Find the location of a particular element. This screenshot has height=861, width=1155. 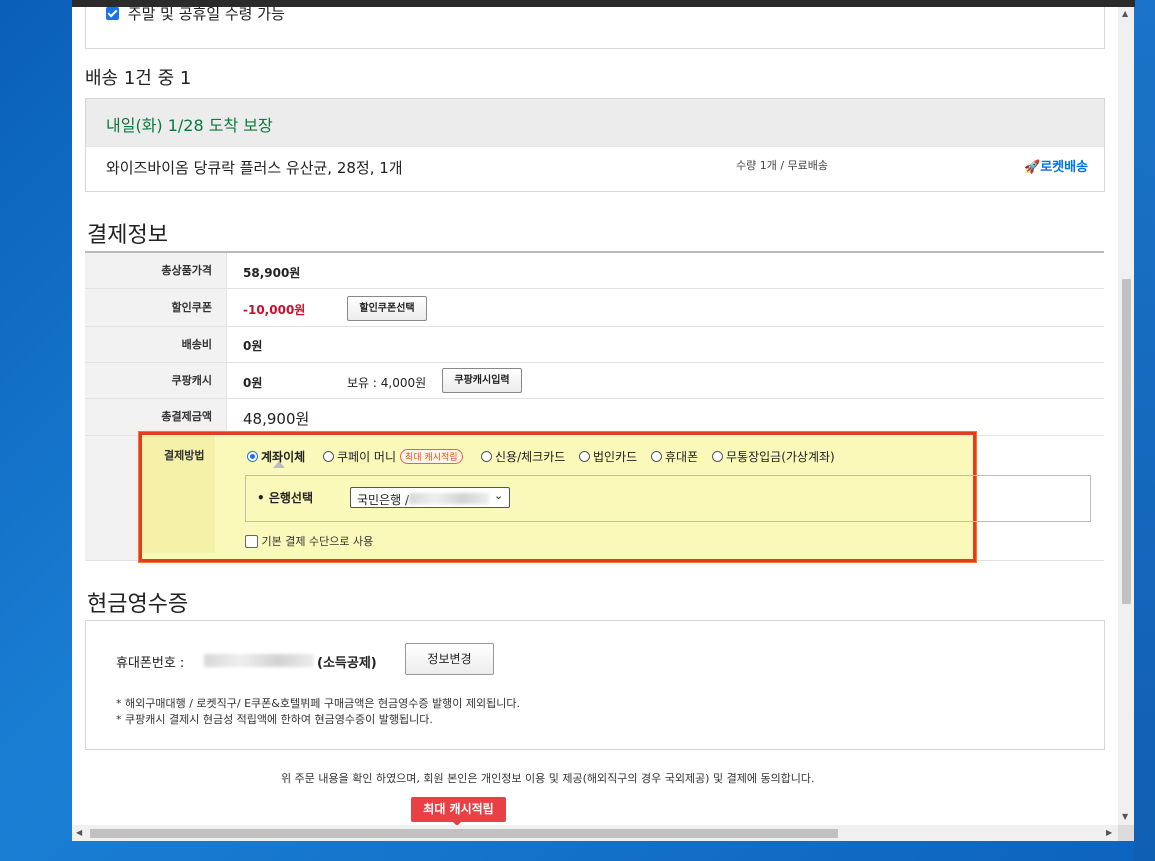

delivery-request-box: 주말 및 공휴일 수령 가능 is located at coordinates (595, 28).